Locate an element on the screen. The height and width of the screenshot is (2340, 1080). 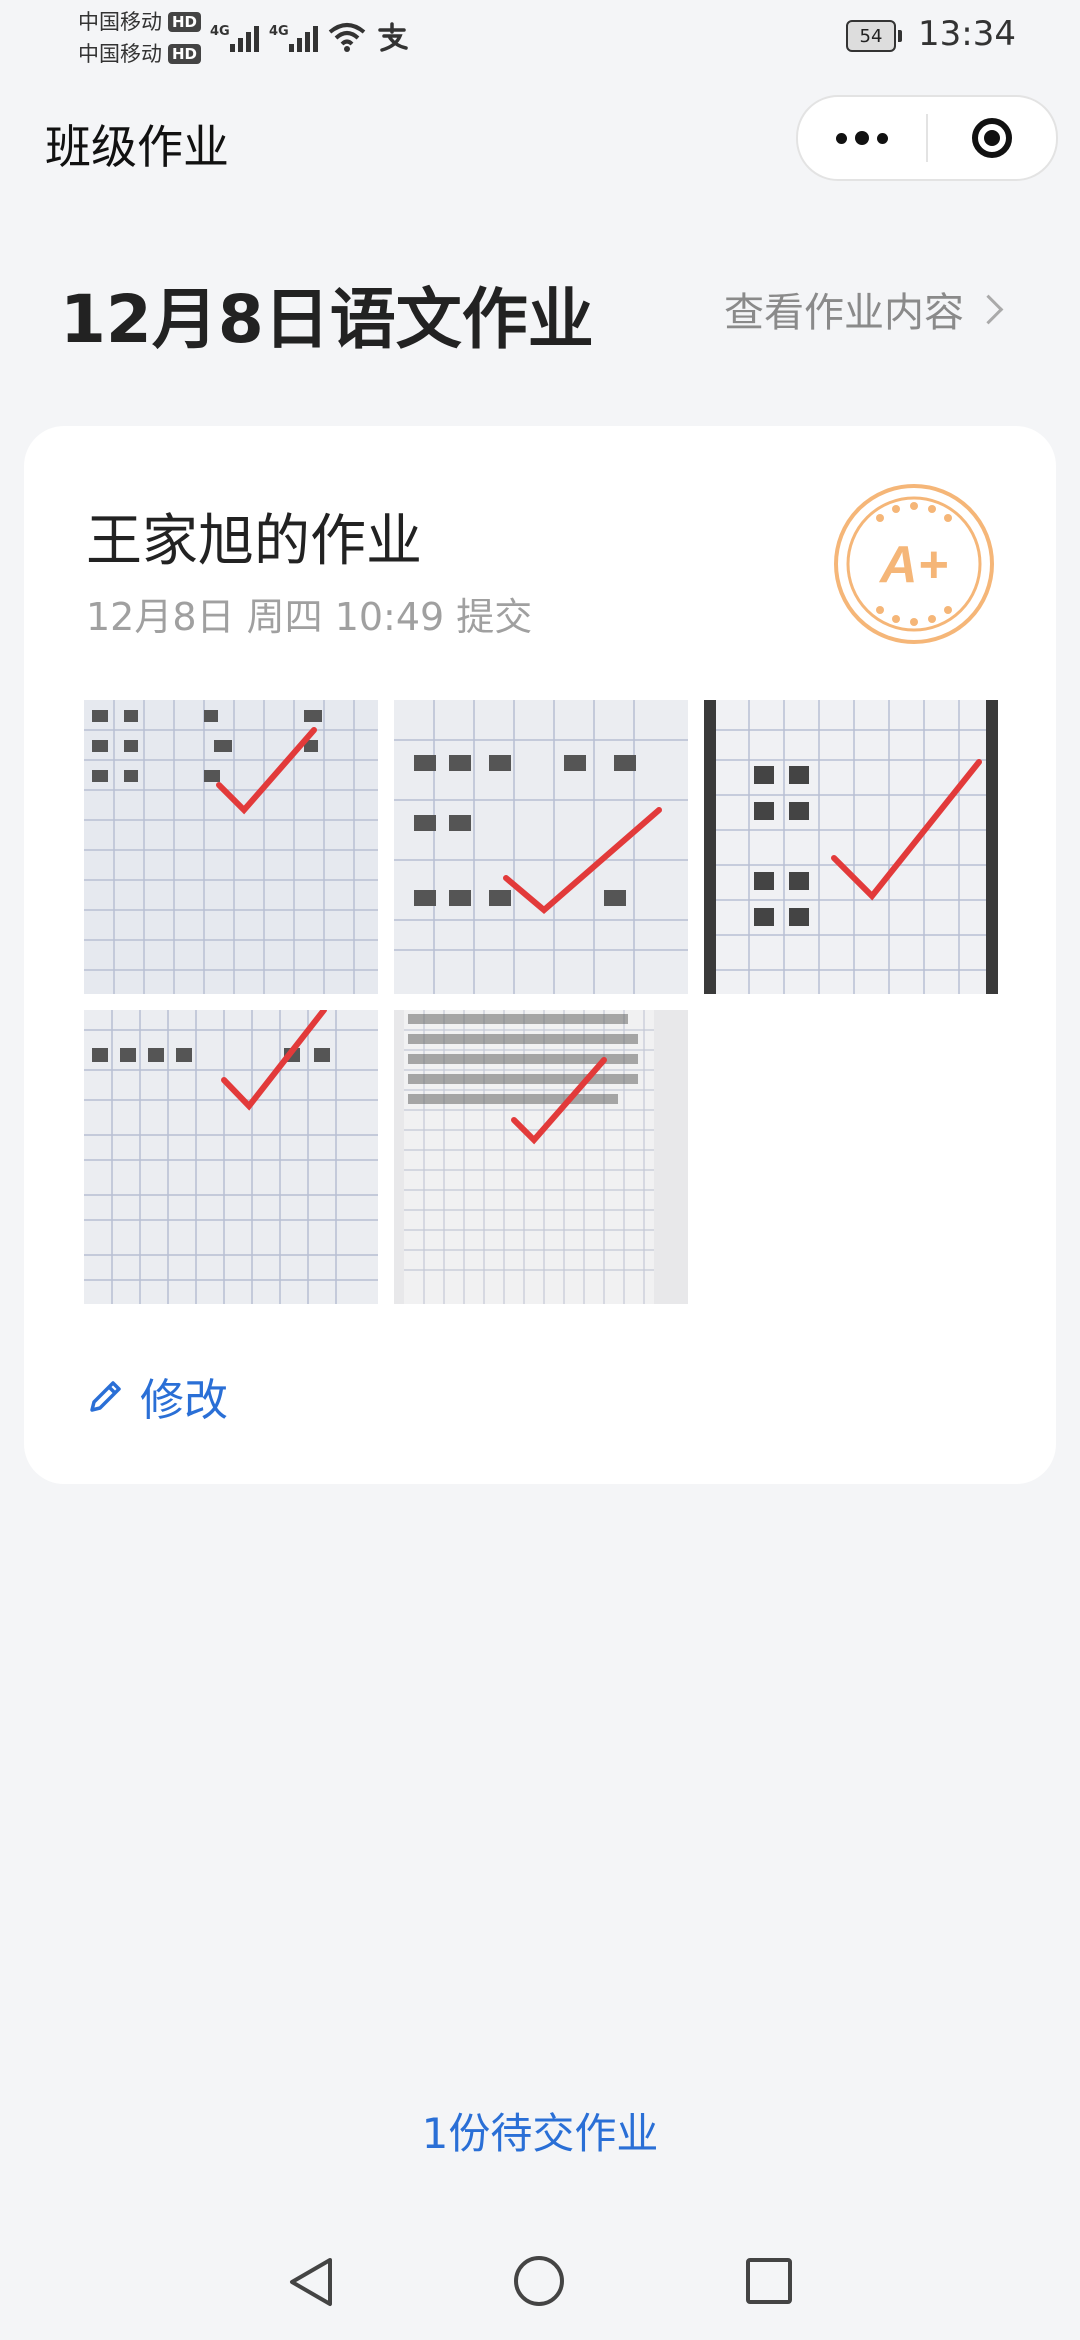
alipay-icon is located at coordinates (392, 37).